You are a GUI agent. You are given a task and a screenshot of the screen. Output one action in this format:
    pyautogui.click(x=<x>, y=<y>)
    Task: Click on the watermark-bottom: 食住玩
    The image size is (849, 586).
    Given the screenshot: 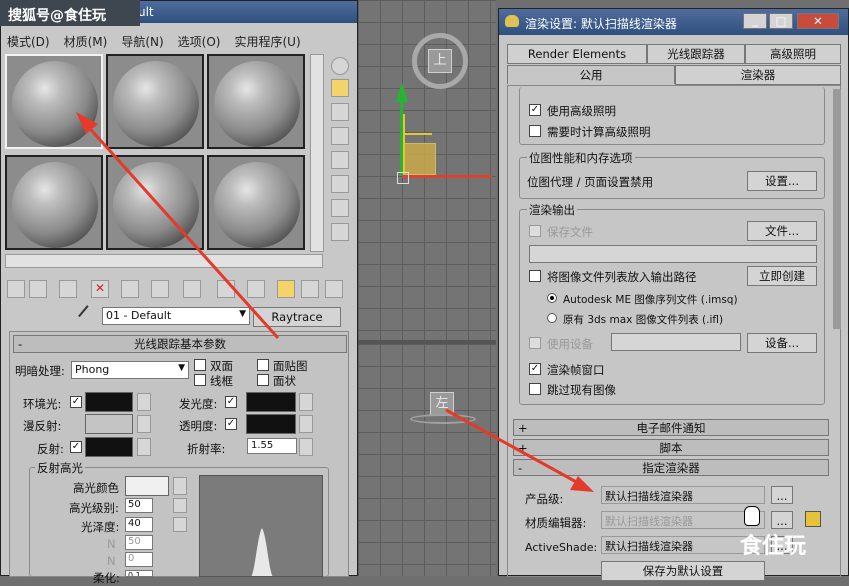 What is the action you would take?
    pyautogui.click(x=773, y=546)
    